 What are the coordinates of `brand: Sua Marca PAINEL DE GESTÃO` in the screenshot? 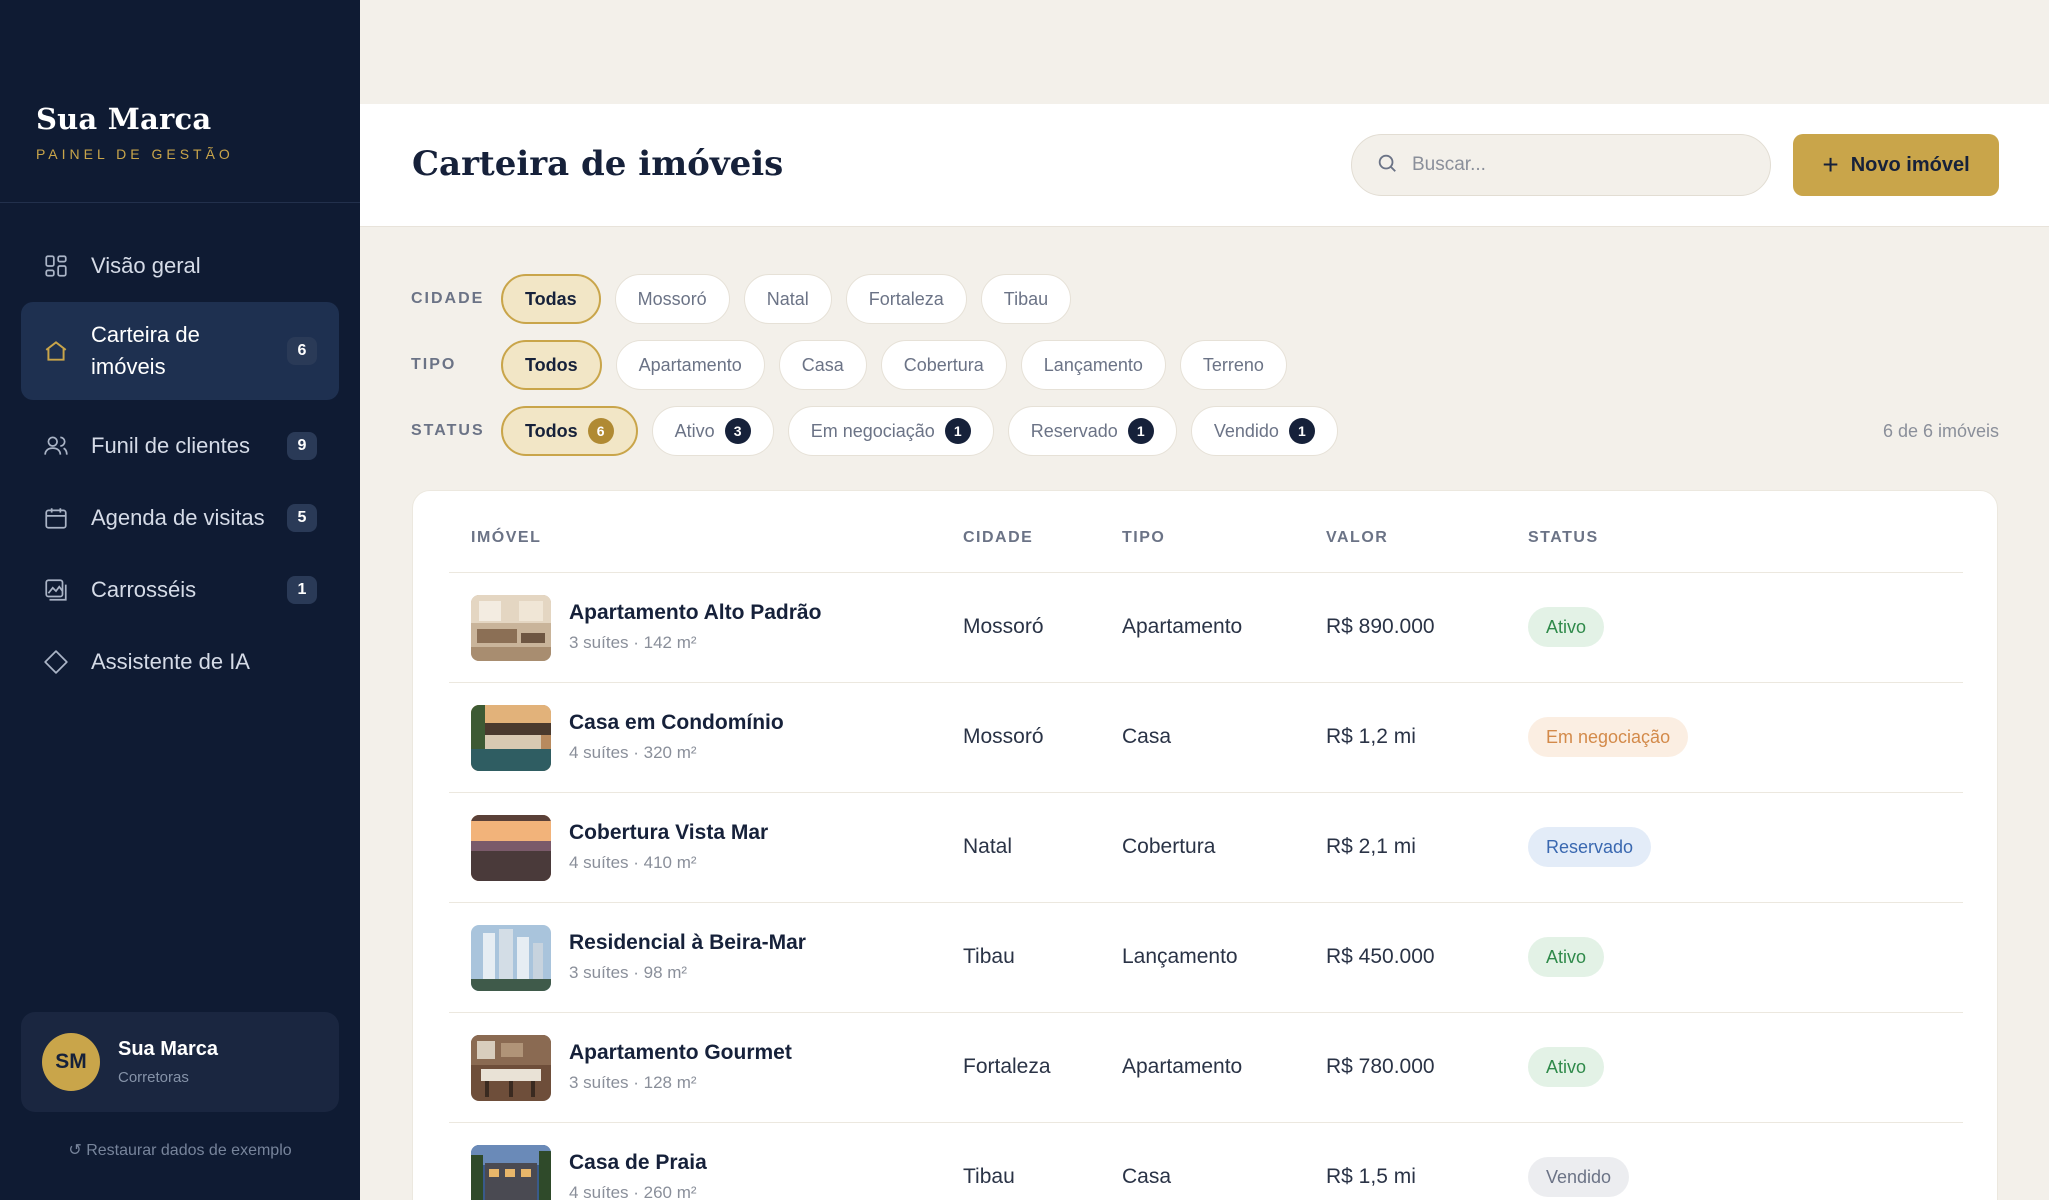 It's located at (135, 132).